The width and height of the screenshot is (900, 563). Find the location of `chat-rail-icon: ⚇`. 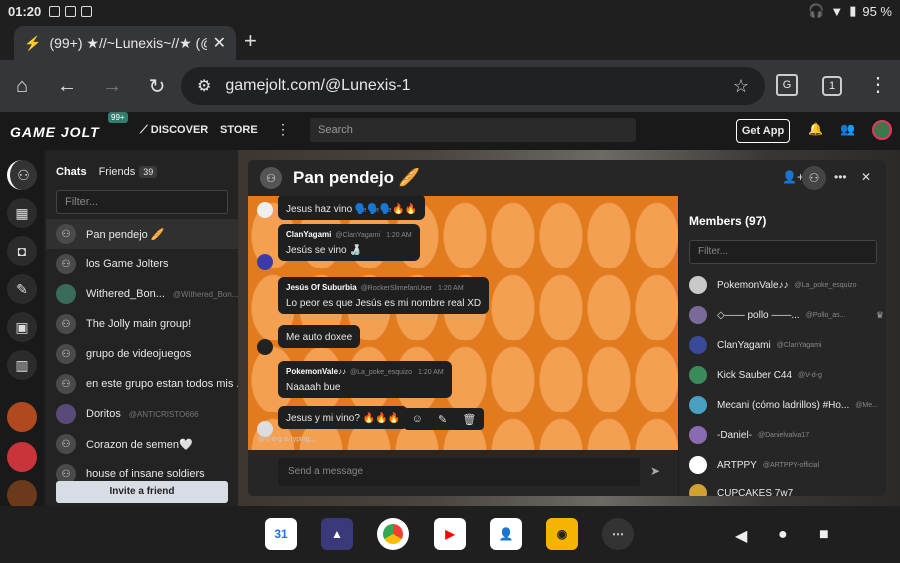

chat-rail-icon: ⚇ is located at coordinates (22, 175).